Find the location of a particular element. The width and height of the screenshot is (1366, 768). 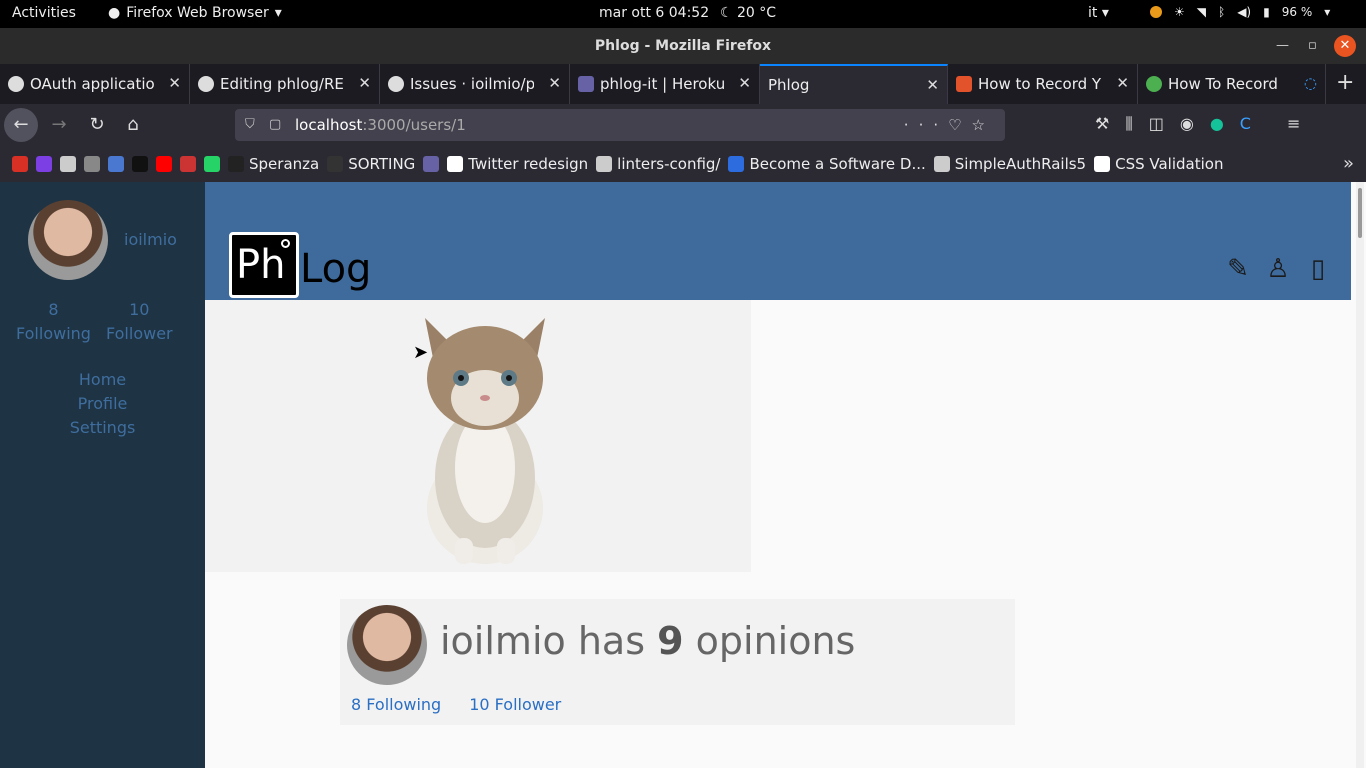

tab-how-to-record-2: How To Record Y ◌ is located at coordinates (1232, 84).